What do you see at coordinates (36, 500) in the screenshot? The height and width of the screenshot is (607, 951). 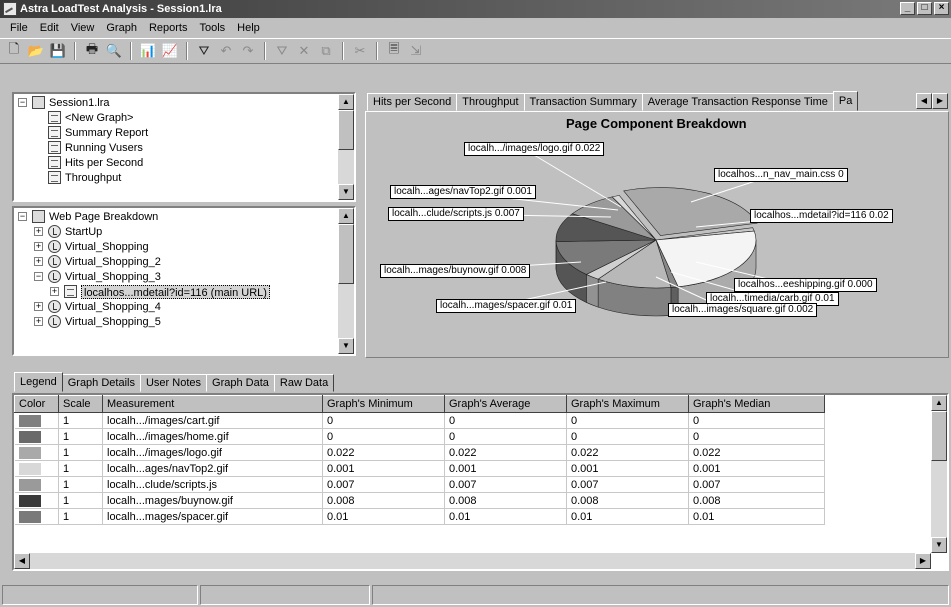 I see `color-cell` at bounding box center [36, 500].